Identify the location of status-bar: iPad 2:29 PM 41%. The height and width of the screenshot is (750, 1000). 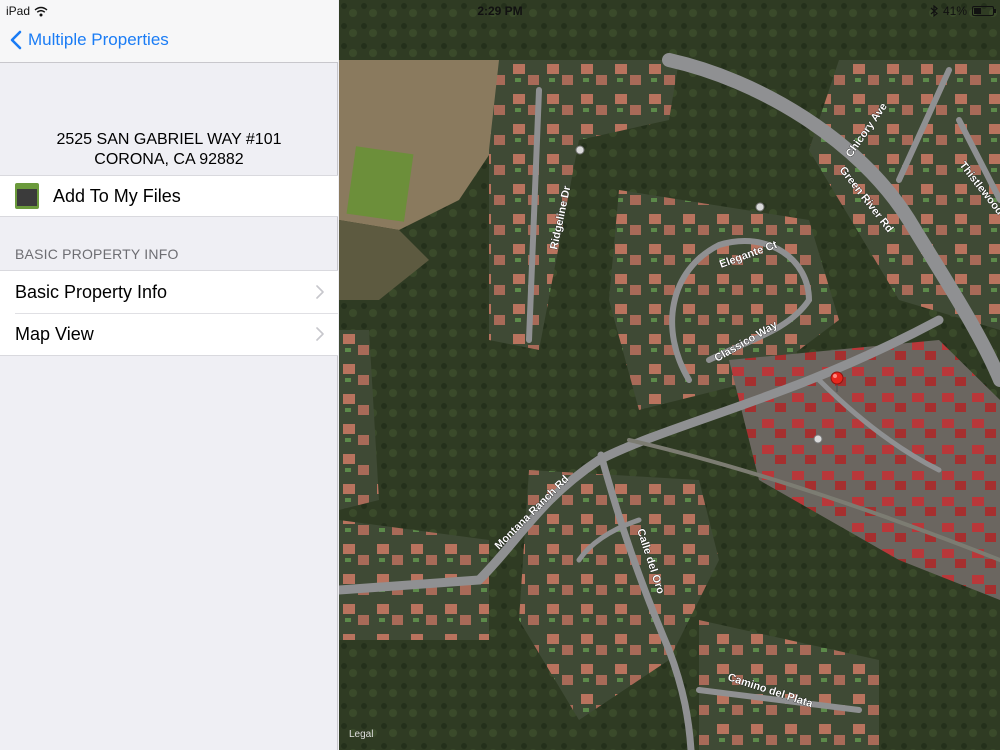
(500, 11).